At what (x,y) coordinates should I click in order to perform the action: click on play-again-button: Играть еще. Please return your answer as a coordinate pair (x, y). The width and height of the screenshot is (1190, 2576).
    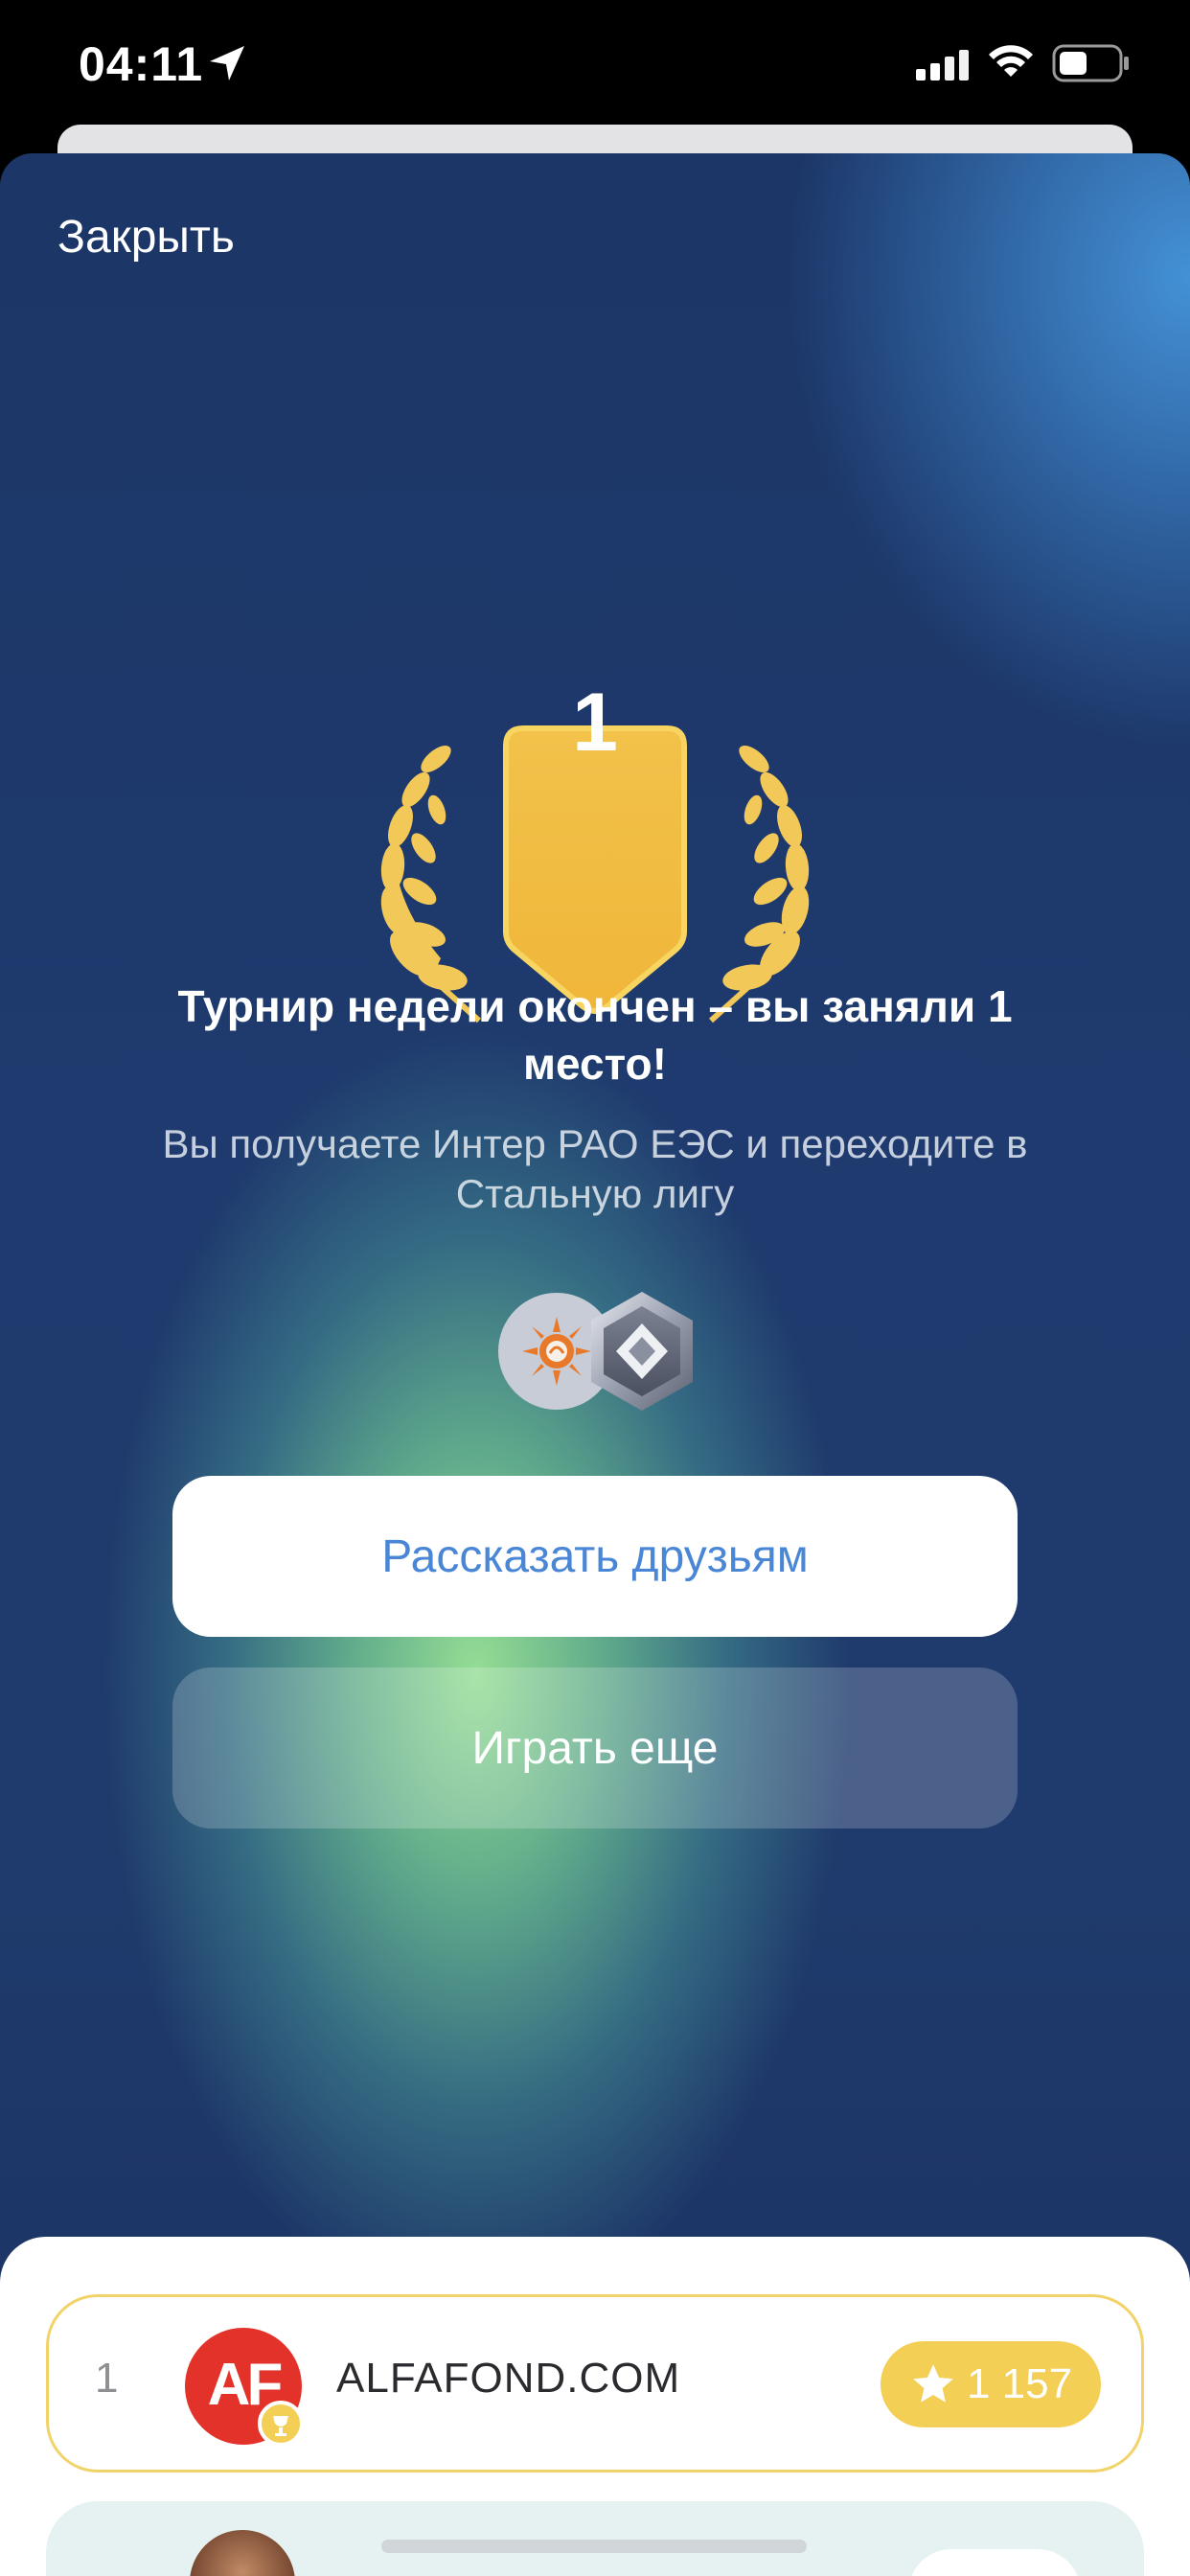
    Looking at the image, I should click on (595, 1748).